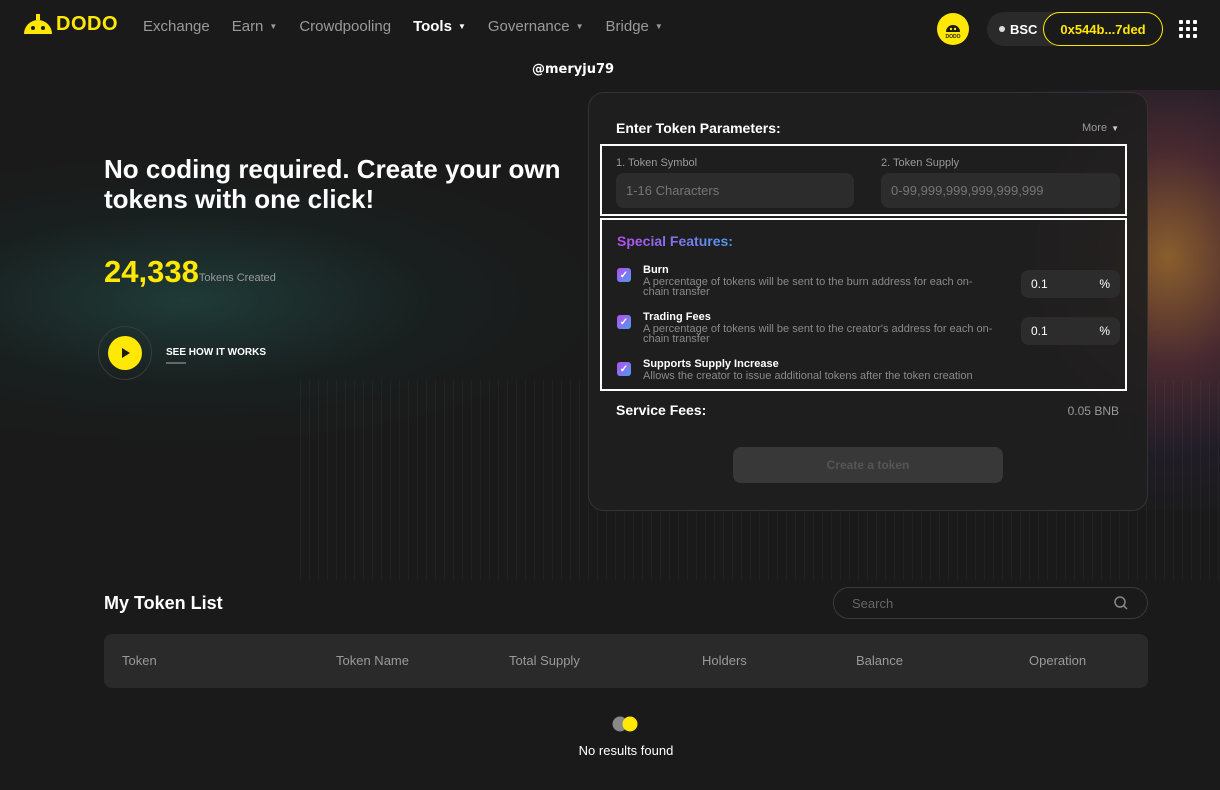 The image size is (1220, 790). Describe the element at coordinates (163, 603) in the screenshot. I see `token-list-title: My Token List` at that location.